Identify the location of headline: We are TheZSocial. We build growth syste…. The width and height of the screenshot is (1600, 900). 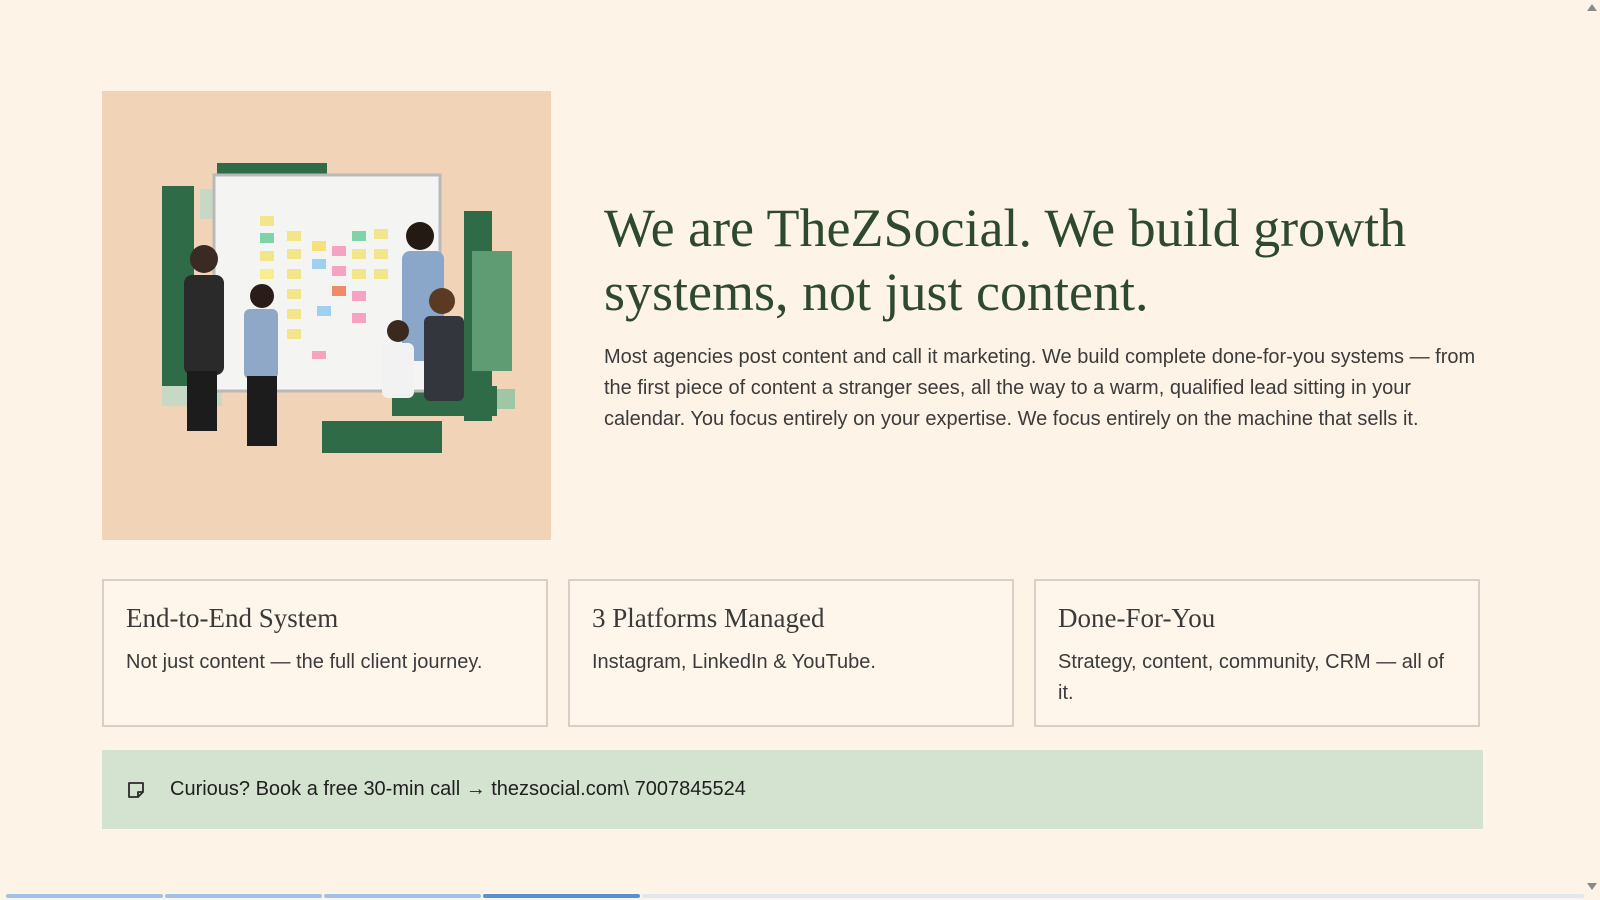
(1005, 260).